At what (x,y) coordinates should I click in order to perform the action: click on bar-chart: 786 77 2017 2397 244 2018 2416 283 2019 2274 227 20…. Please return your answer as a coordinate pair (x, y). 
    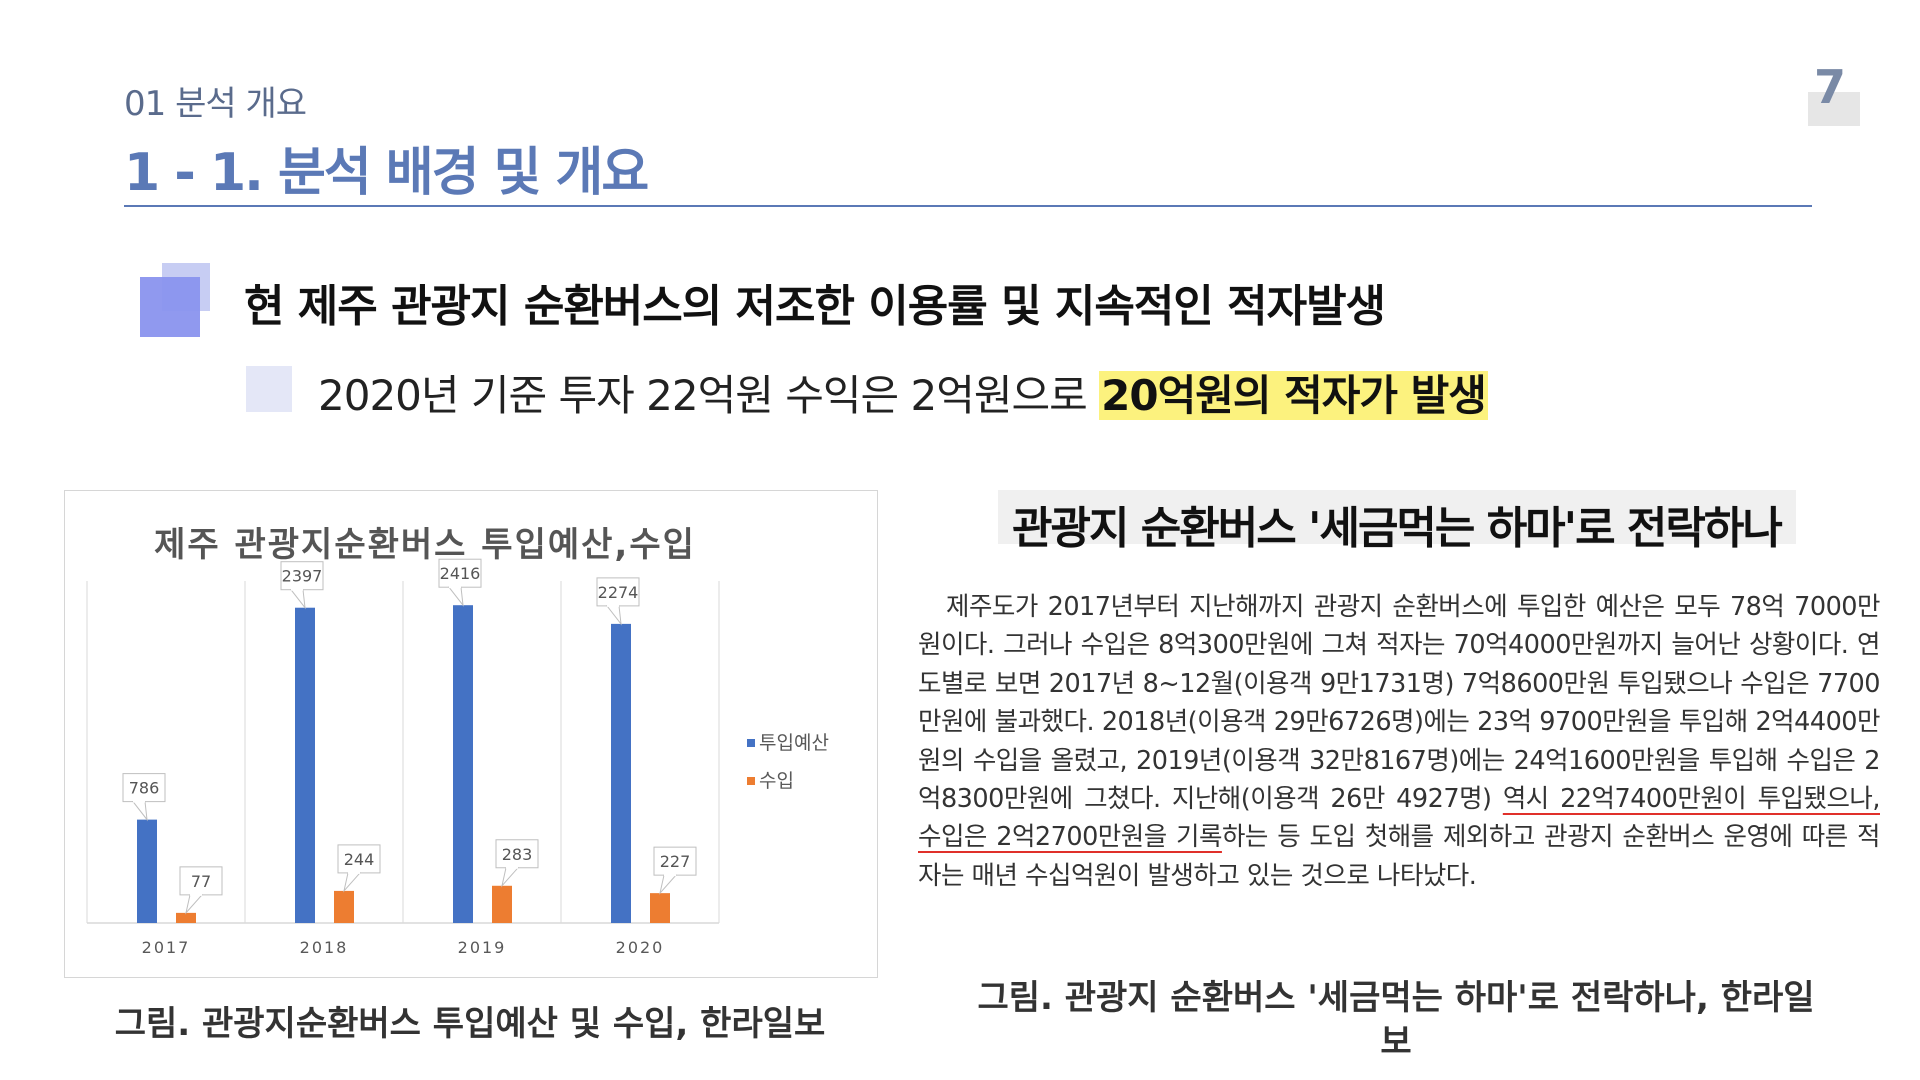
    Looking at the image, I should click on (457, 757).